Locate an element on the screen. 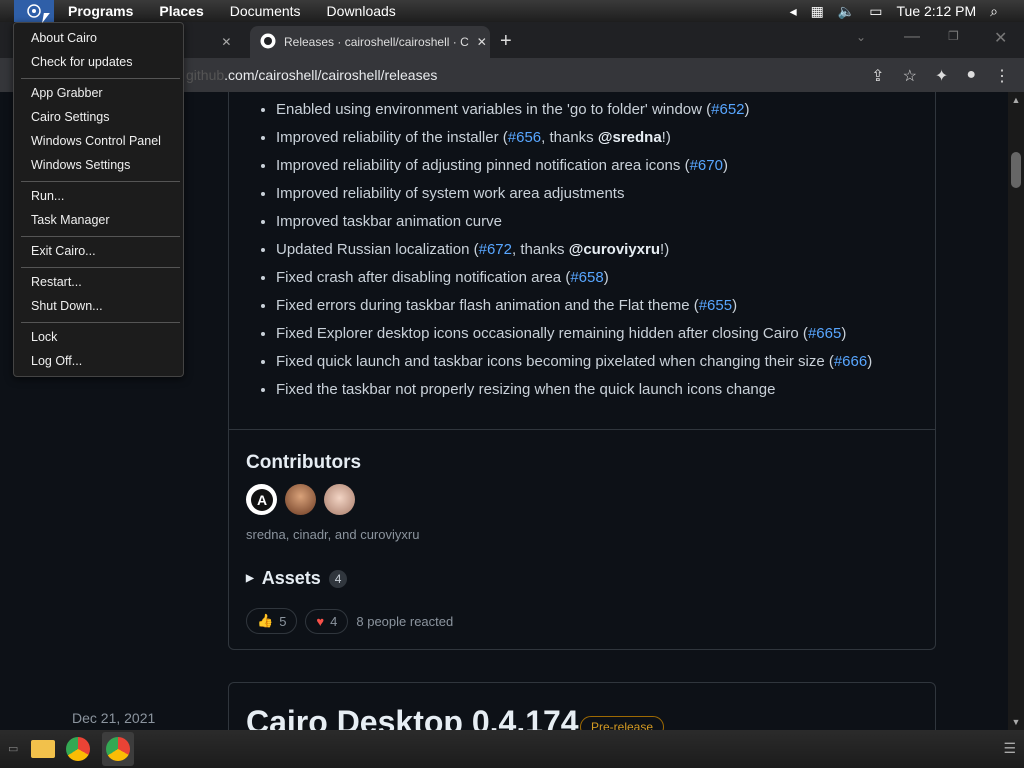 This screenshot has height=768, width=1024. issue-link: #666 is located at coordinates (850, 361).